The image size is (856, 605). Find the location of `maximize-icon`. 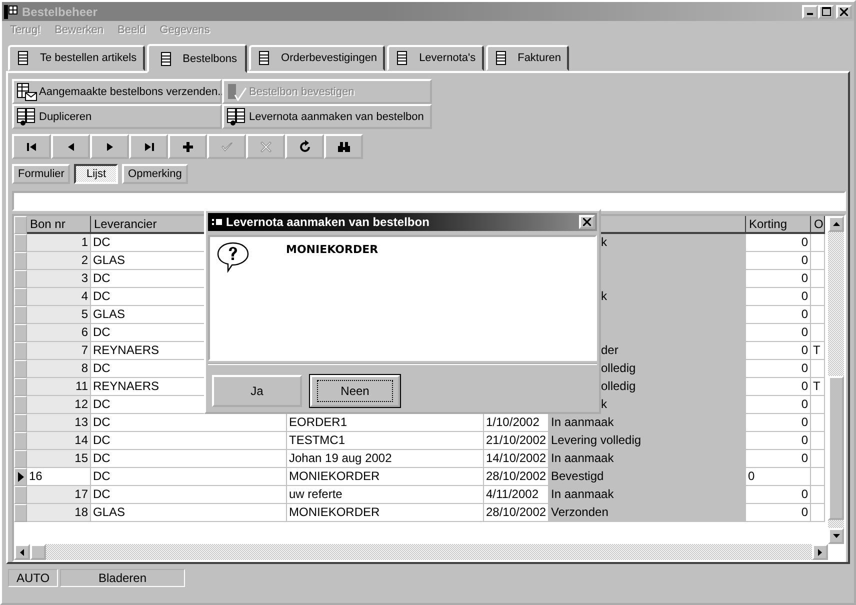

maximize-icon is located at coordinates (826, 11).